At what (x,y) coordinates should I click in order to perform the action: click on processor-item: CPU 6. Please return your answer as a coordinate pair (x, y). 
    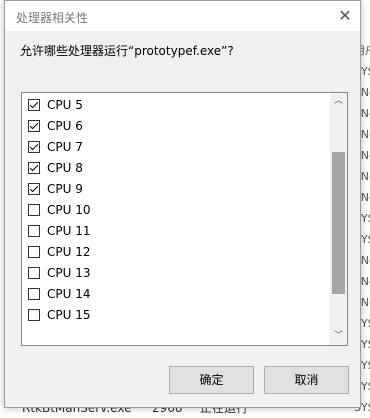
    Looking at the image, I should click on (55, 125).